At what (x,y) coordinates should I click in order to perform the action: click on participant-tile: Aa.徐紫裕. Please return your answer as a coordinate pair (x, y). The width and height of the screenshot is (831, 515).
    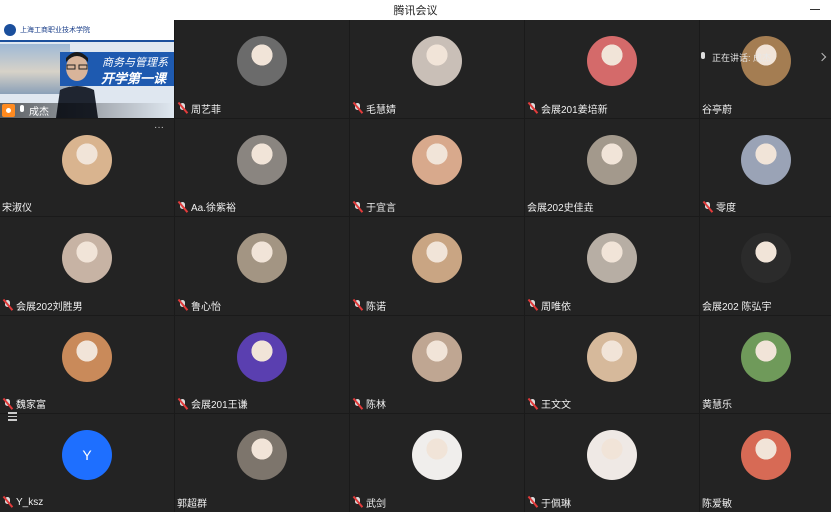
    Looking at the image, I should click on (262, 167).